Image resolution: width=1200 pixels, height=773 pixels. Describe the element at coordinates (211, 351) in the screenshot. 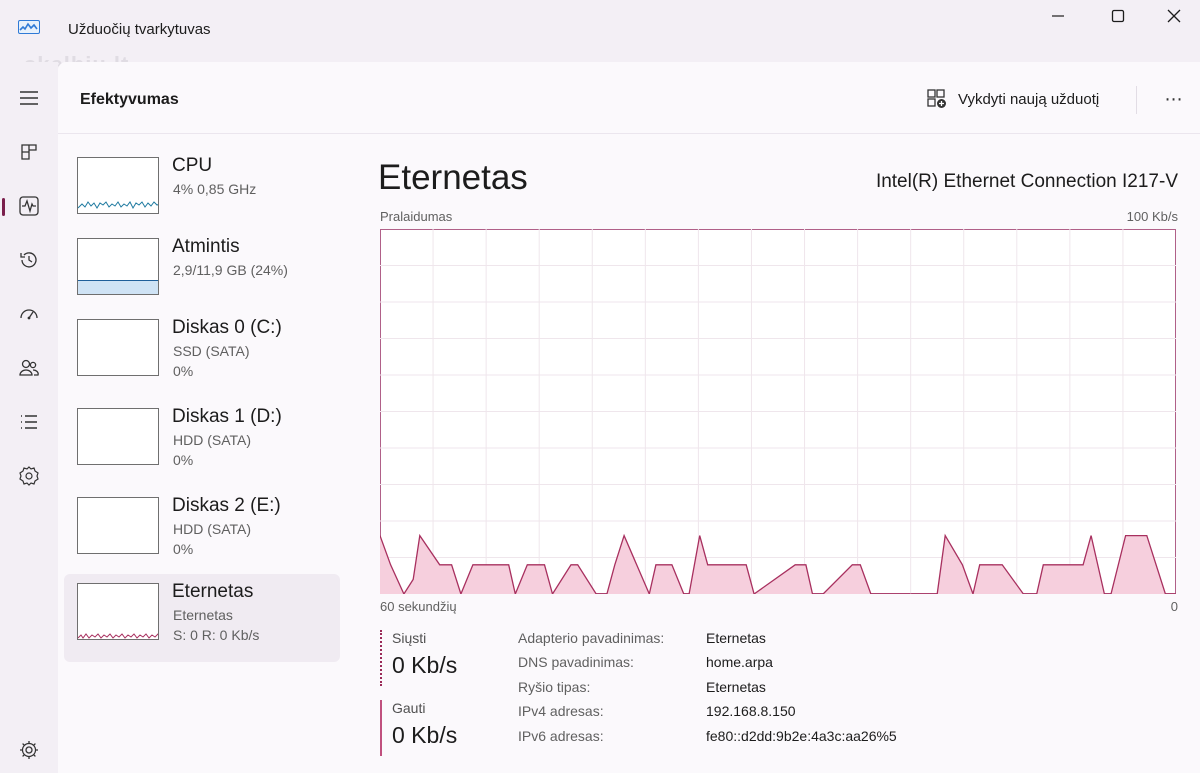

I see `device-type: SSD (SATA)` at that location.